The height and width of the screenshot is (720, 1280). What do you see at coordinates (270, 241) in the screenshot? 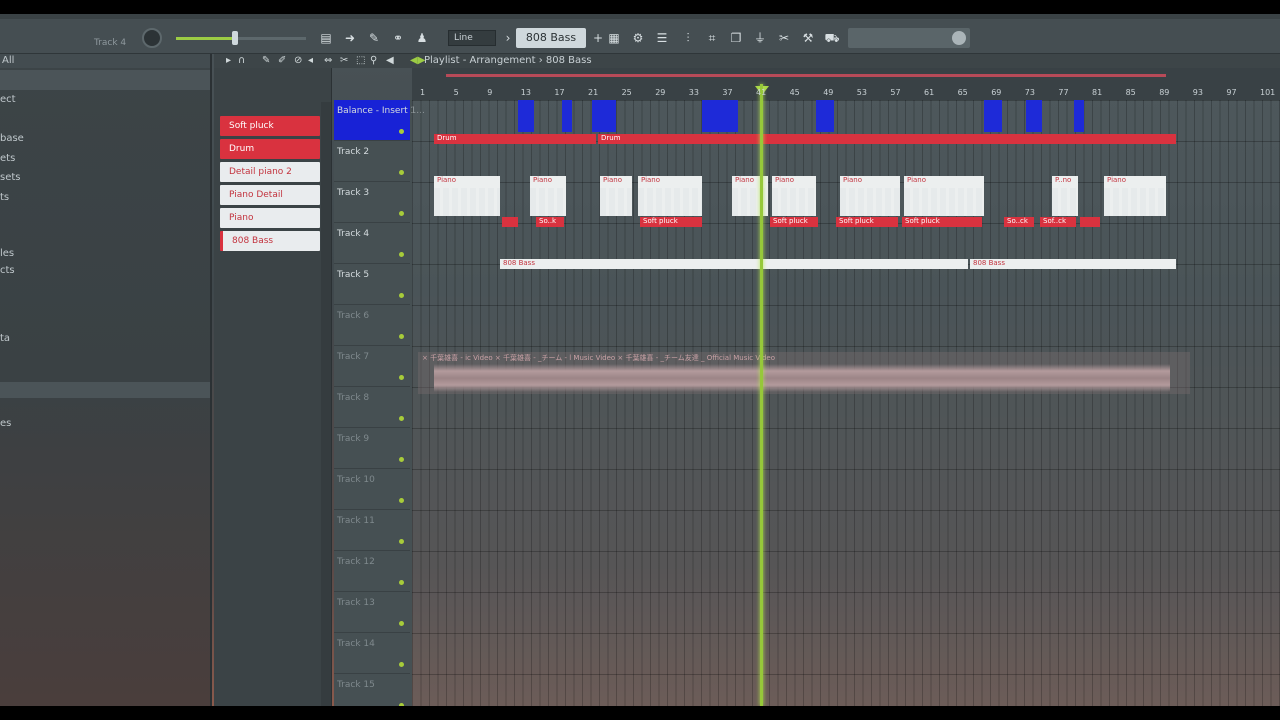
I see `picker-item-808-bass: 808 Bass` at bounding box center [270, 241].